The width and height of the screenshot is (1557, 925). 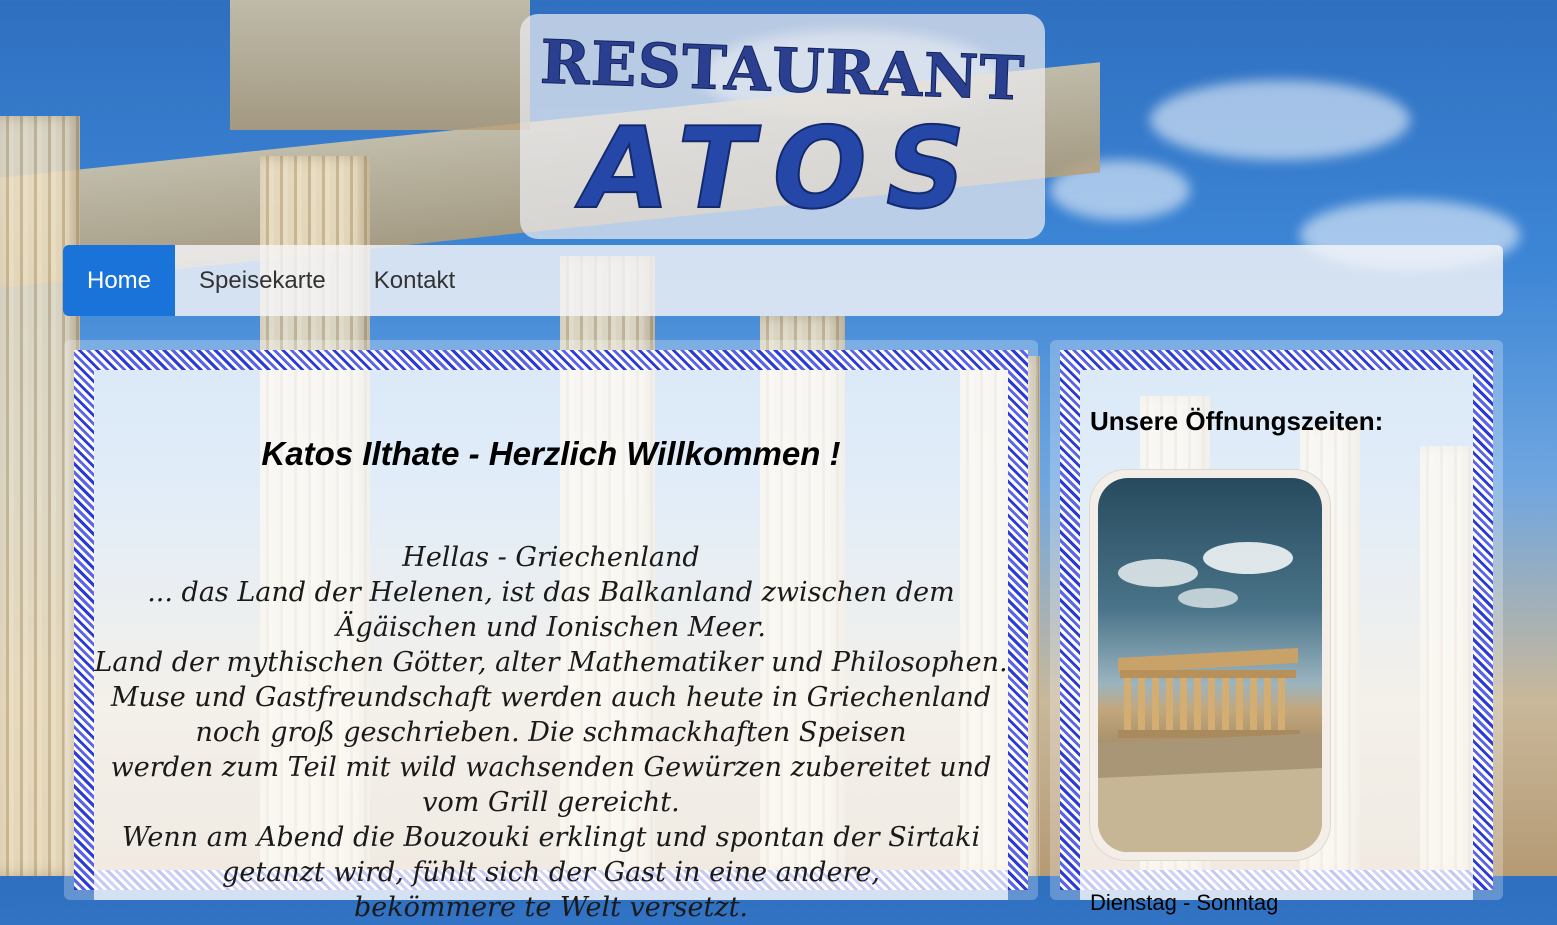 I want to click on main-navigation: Home Speisekarte Kontakt, so click(x=783, y=280).